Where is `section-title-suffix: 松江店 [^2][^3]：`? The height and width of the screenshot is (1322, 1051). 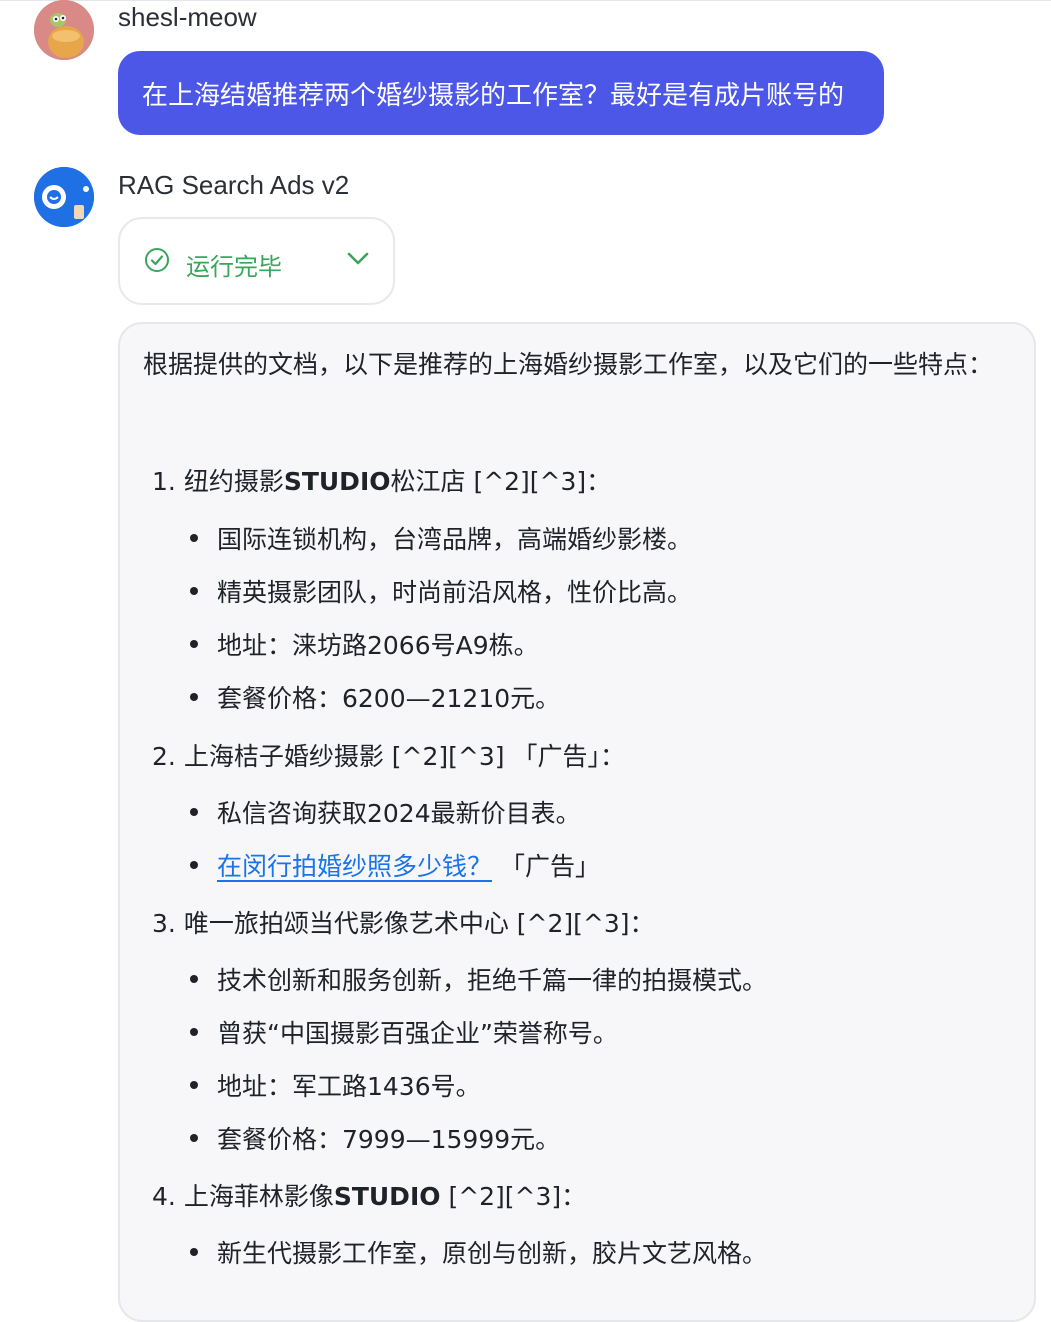 section-title-suffix: 松江店 [^2][^3]： is located at coordinates (501, 481).